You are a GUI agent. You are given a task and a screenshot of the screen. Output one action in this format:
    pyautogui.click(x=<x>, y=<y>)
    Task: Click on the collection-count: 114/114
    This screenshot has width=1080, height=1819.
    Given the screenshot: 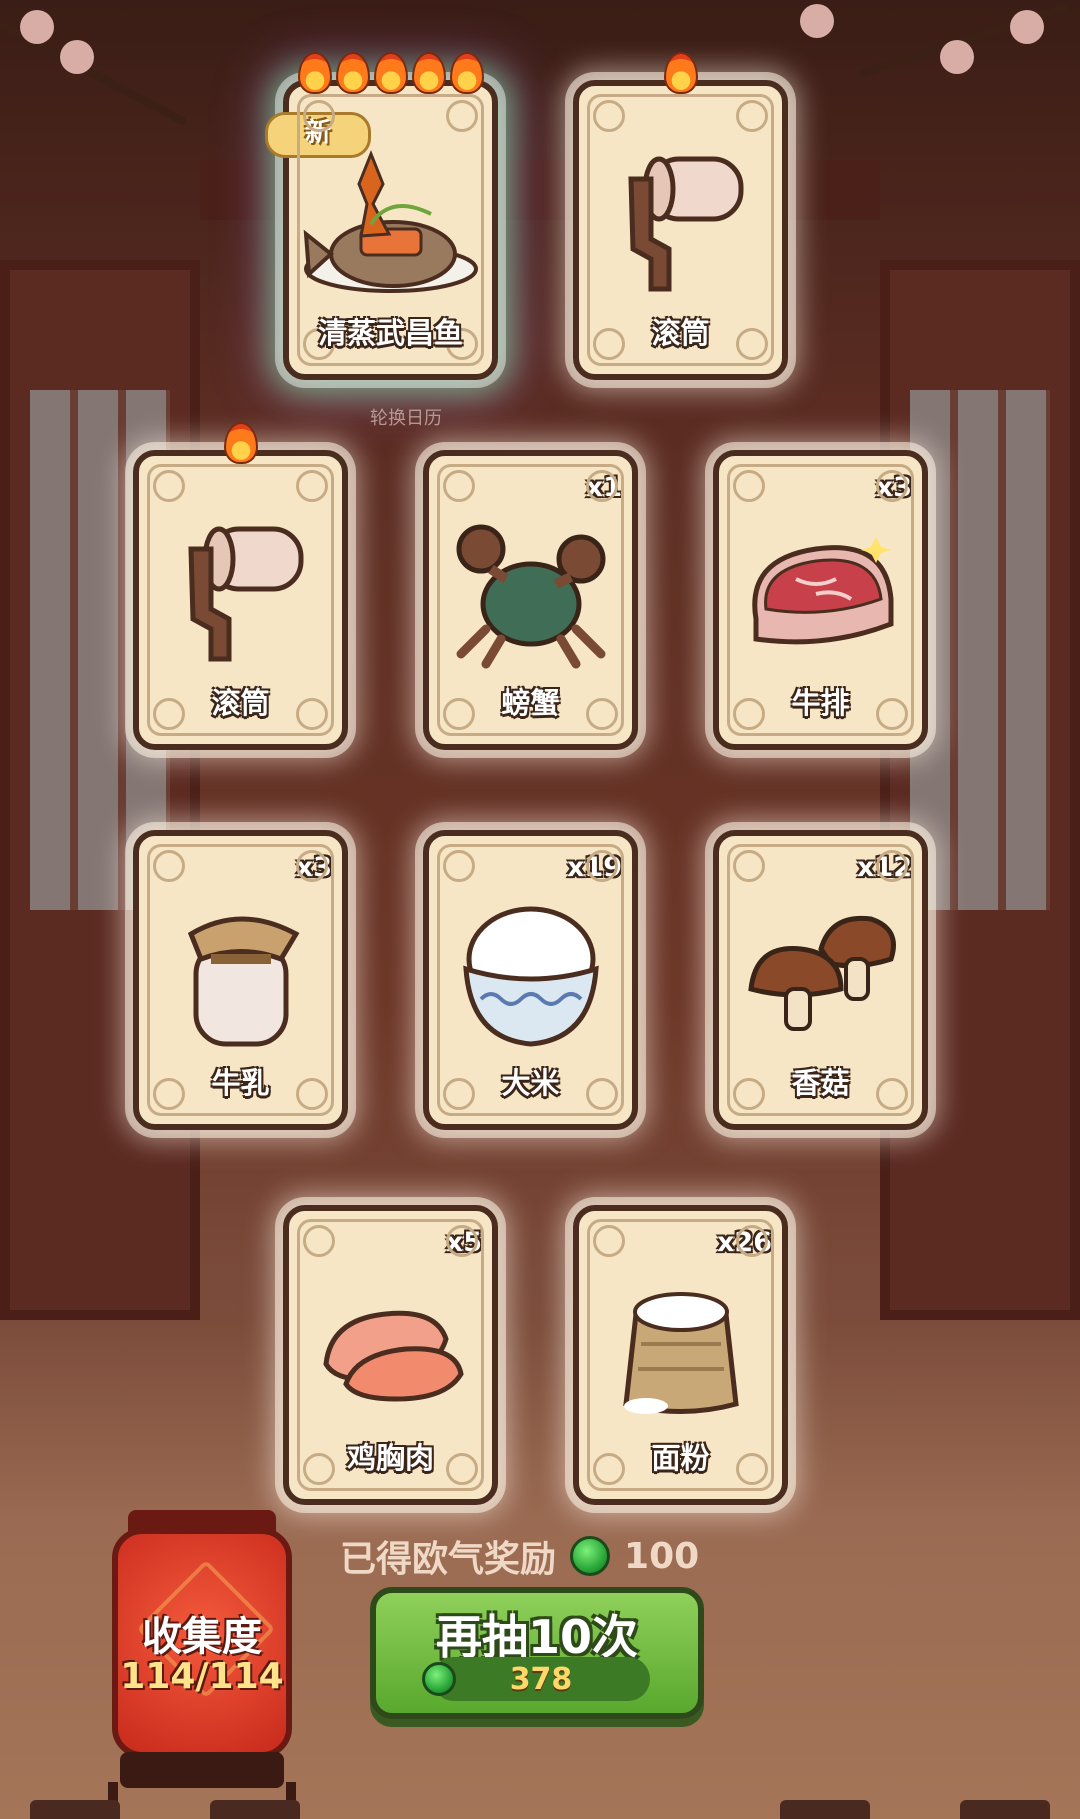 What is the action you would take?
    pyautogui.click(x=202, y=1676)
    